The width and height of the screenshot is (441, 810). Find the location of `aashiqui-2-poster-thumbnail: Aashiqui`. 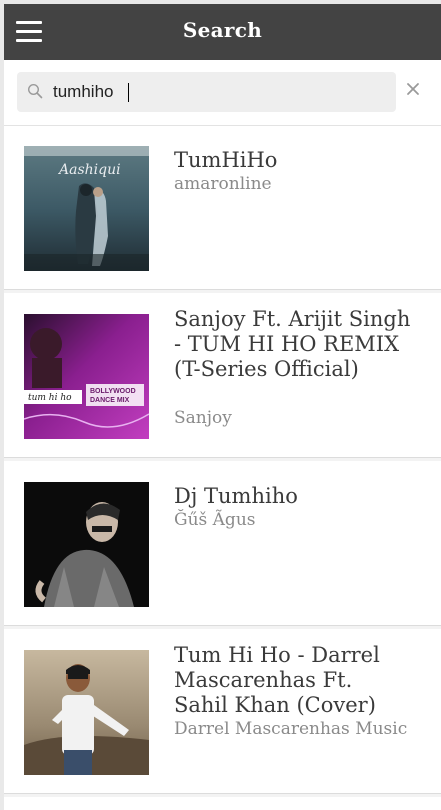

aashiqui-2-poster-thumbnail: Aashiqui is located at coordinates (86, 208).